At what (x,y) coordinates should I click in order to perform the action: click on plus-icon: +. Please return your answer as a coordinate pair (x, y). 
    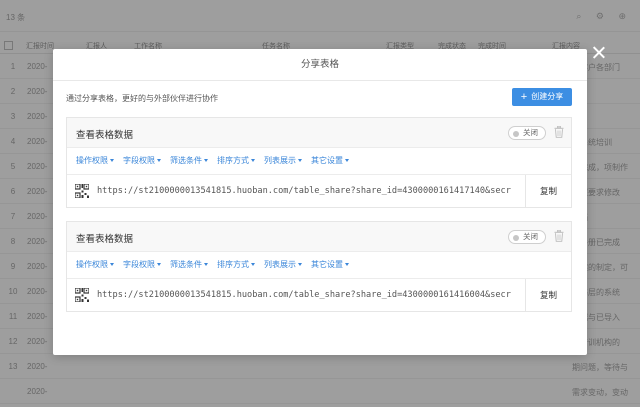
    Looking at the image, I should click on (524, 97).